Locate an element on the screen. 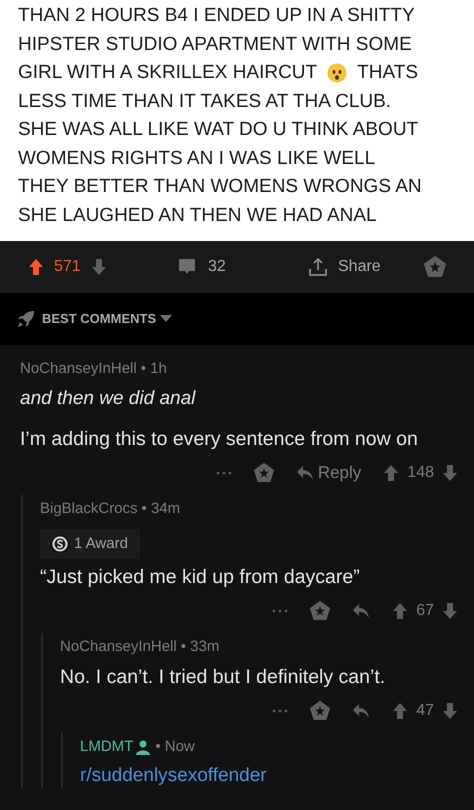 This screenshot has height=810, width=474. post-score: 571 is located at coordinates (67, 267).